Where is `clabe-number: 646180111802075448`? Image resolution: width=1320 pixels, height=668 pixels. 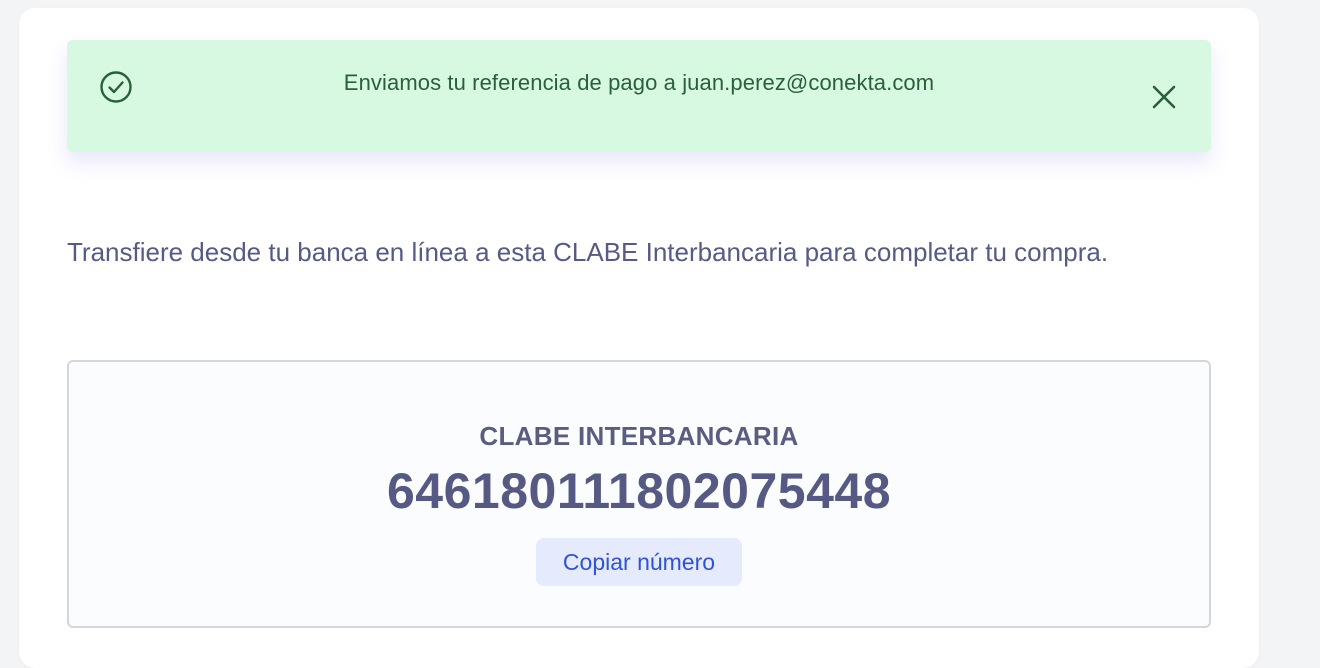 clabe-number: 646180111802075448 is located at coordinates (639, 491).